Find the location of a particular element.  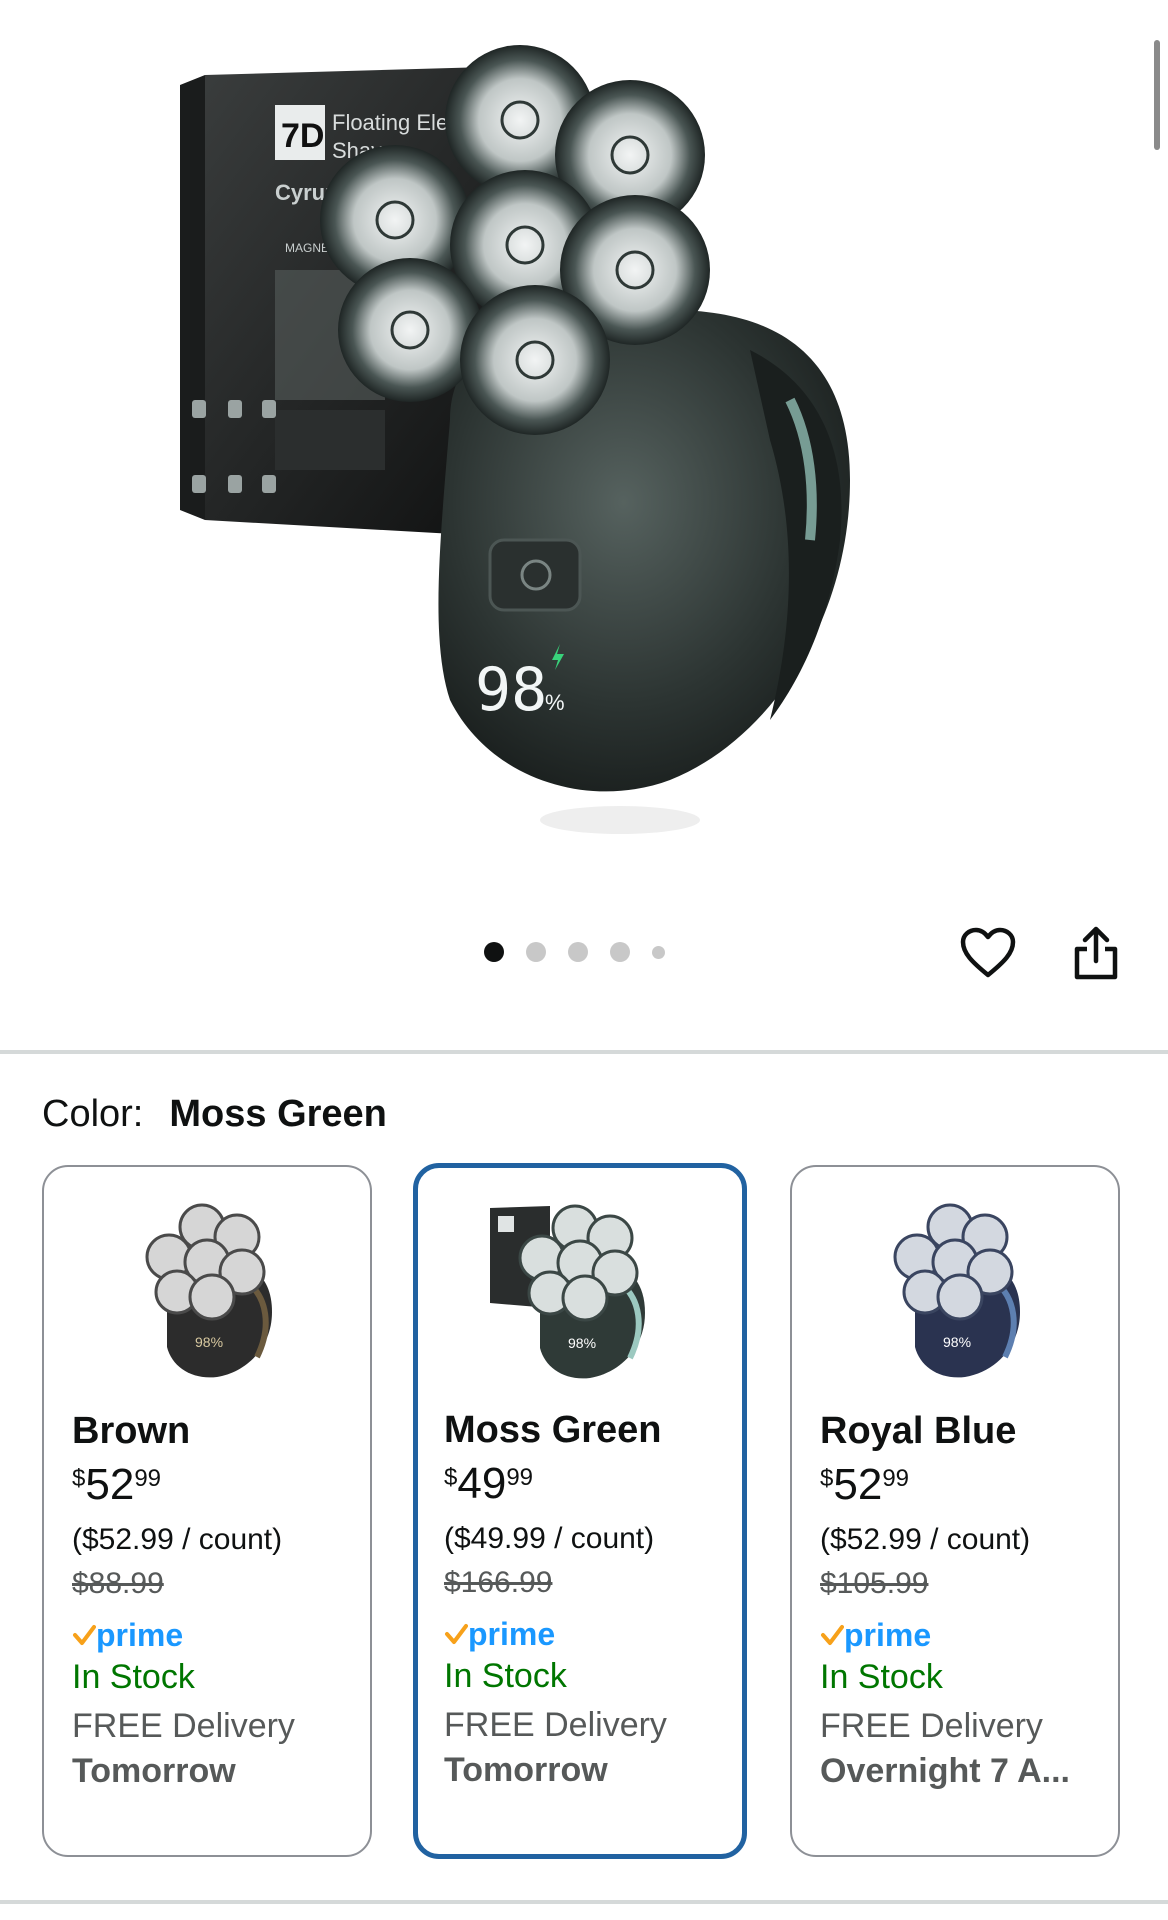

section-divider is located at coordinates (584, 1052).